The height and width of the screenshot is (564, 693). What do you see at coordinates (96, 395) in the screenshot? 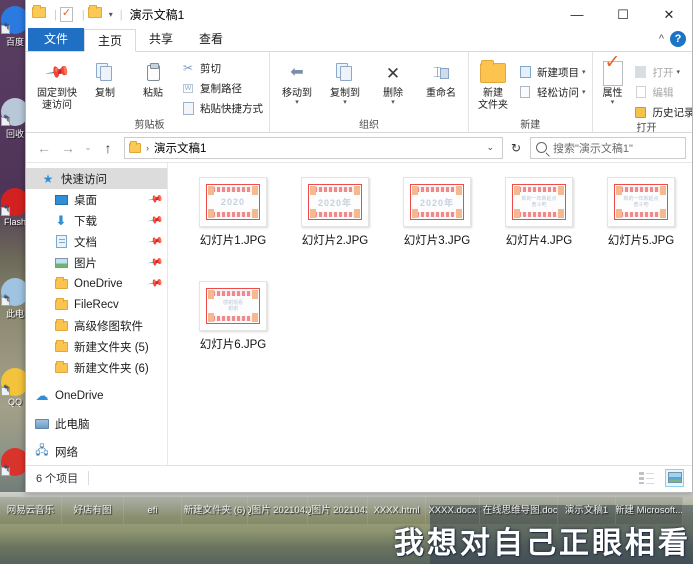
I see `sidebar-item-onedrive: ☁ OneDrive` at bounding box center [96, 395].